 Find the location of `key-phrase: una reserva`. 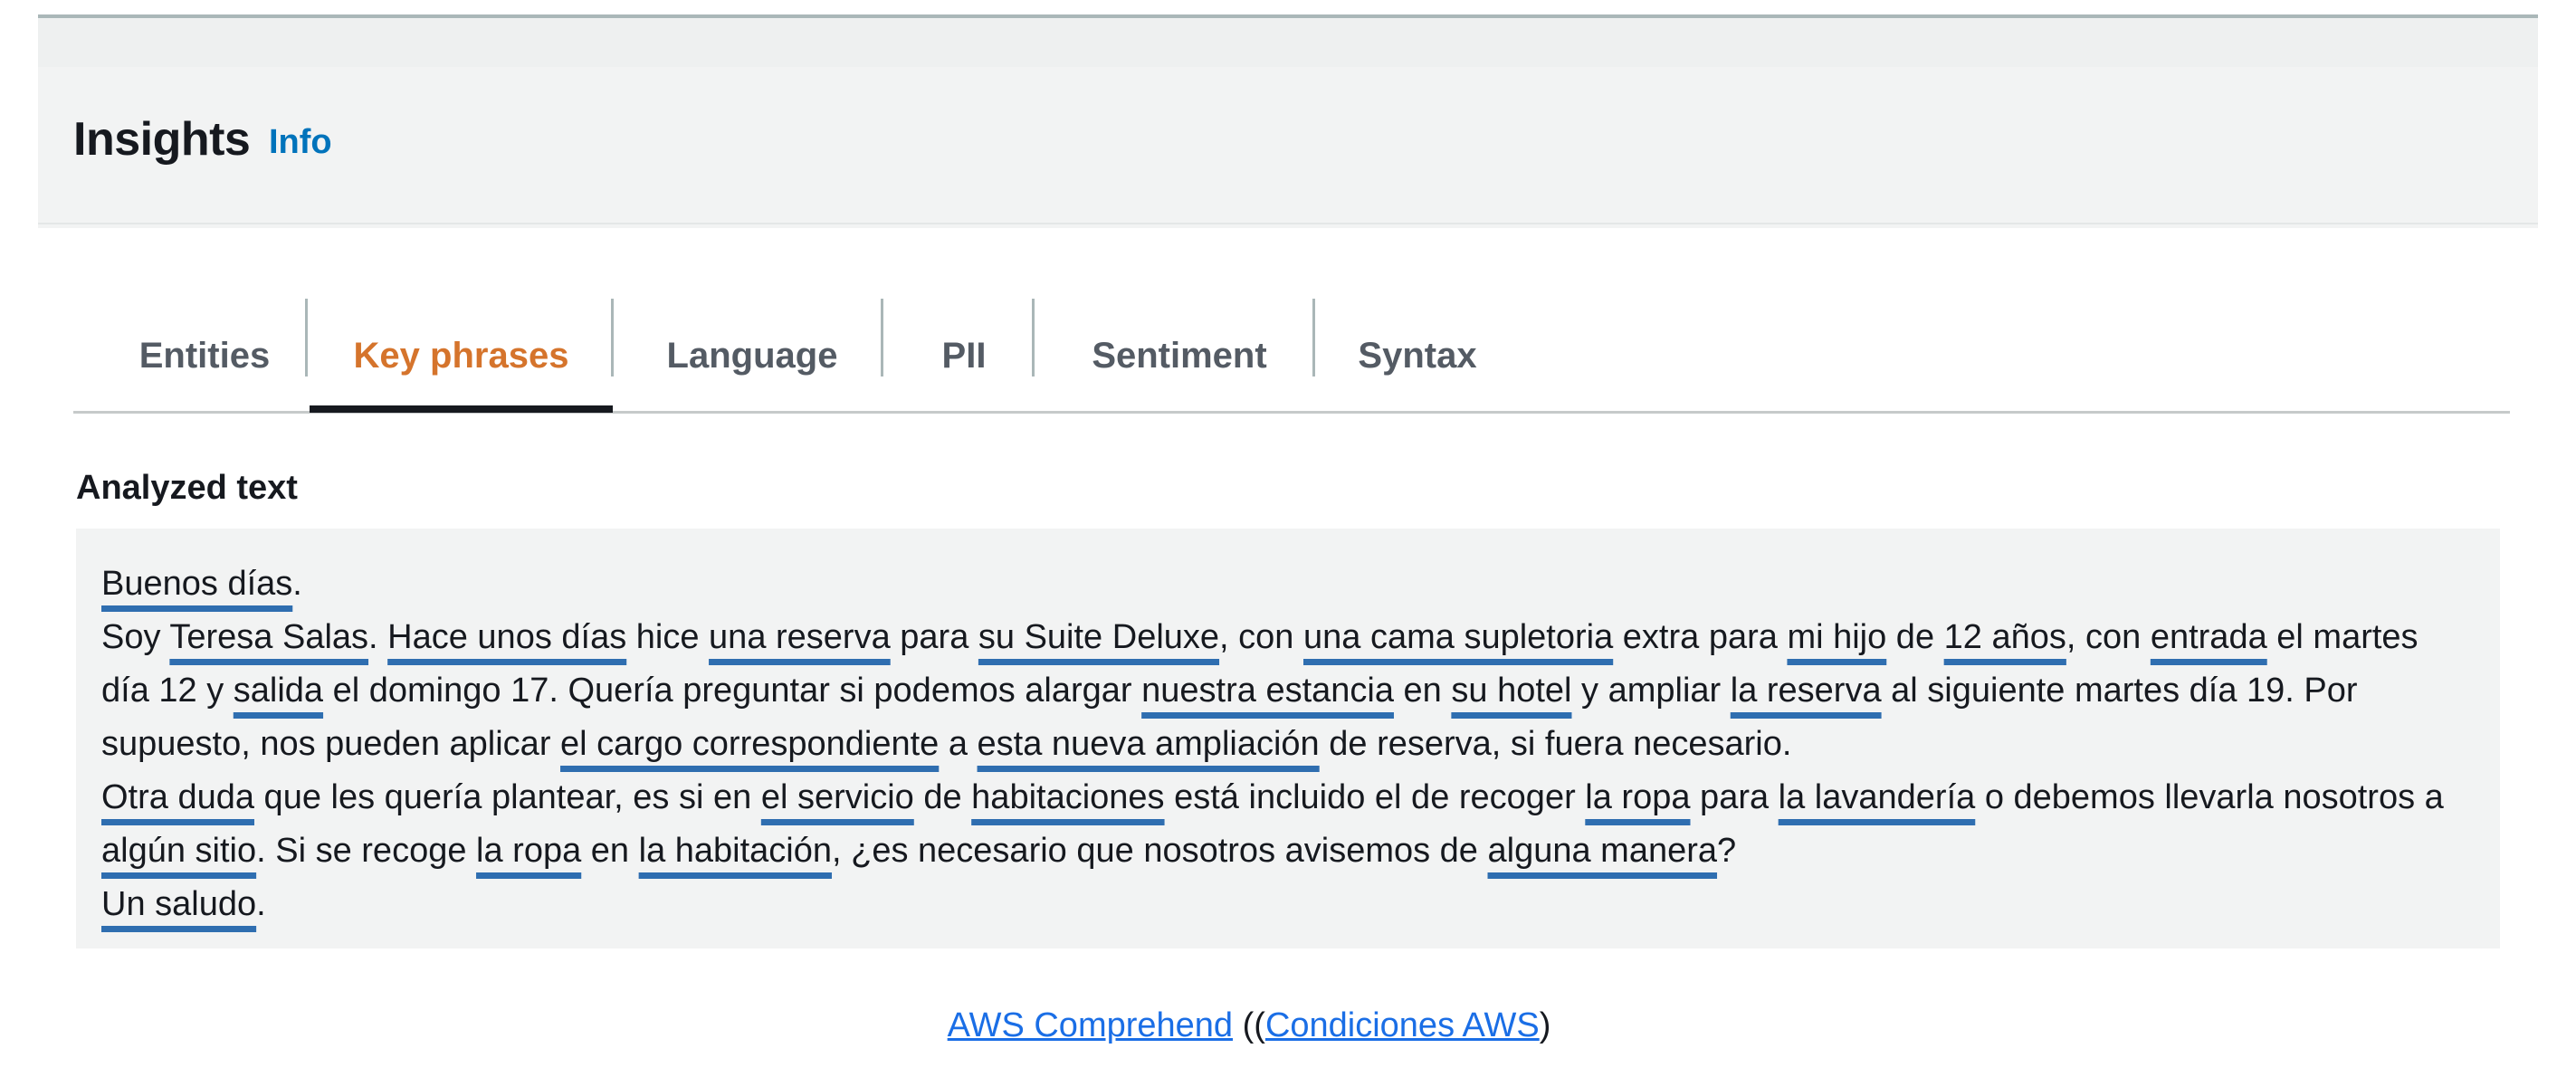

key-phrase: una reserva is located at coordinates (800, 637).